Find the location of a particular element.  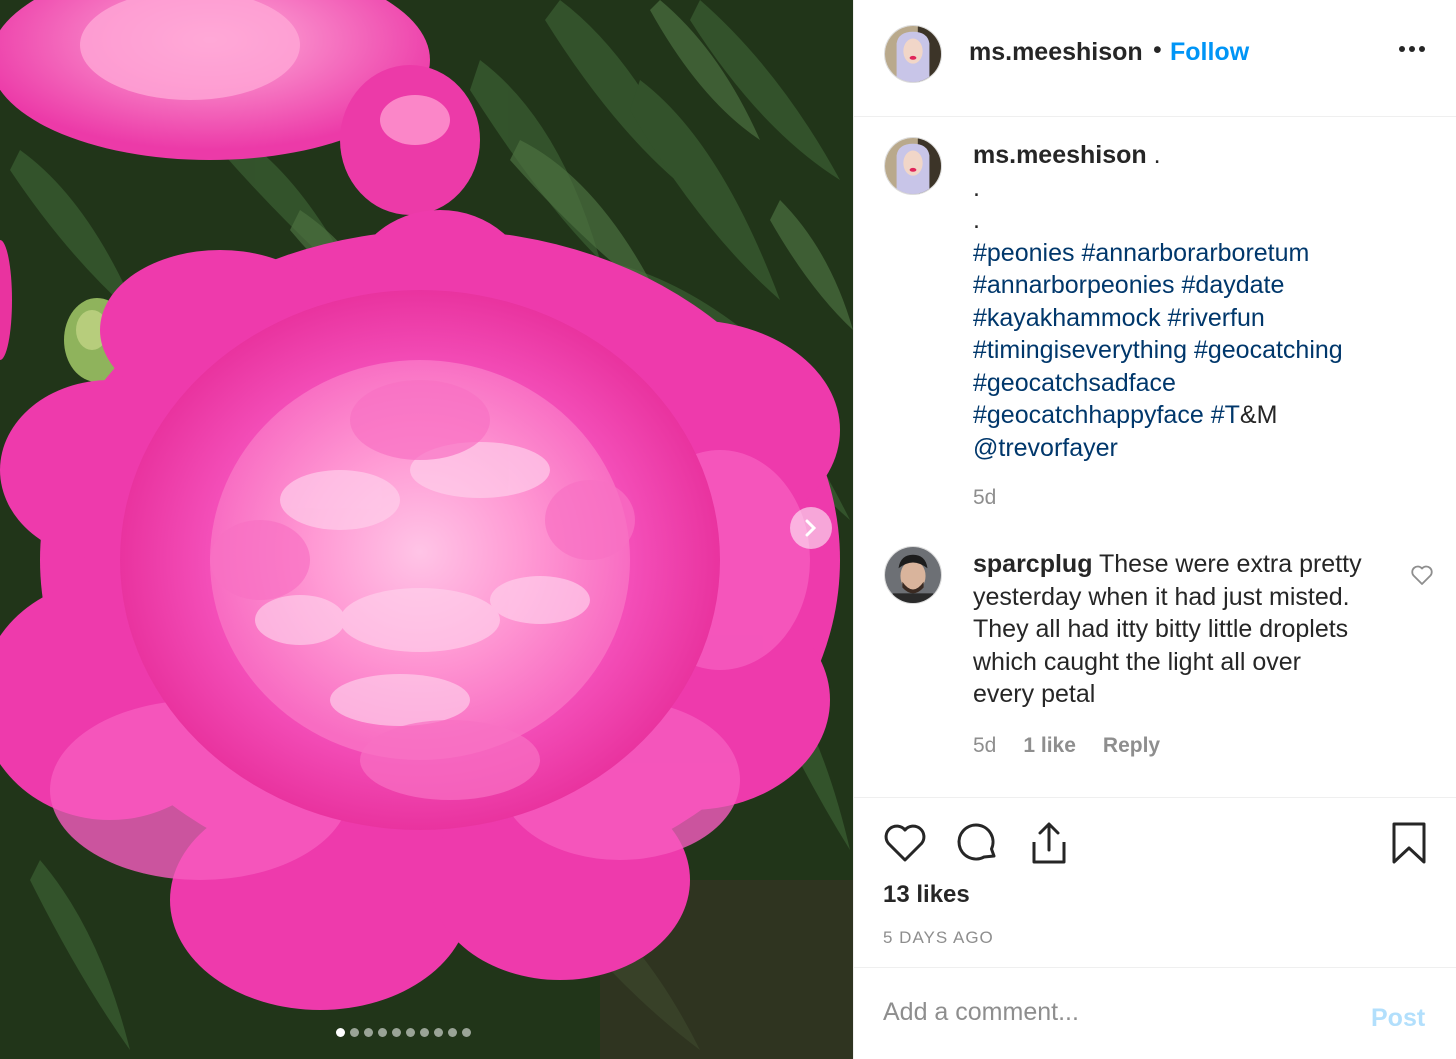

post-comment-button: Post is located at coordinates (1398, 1018).